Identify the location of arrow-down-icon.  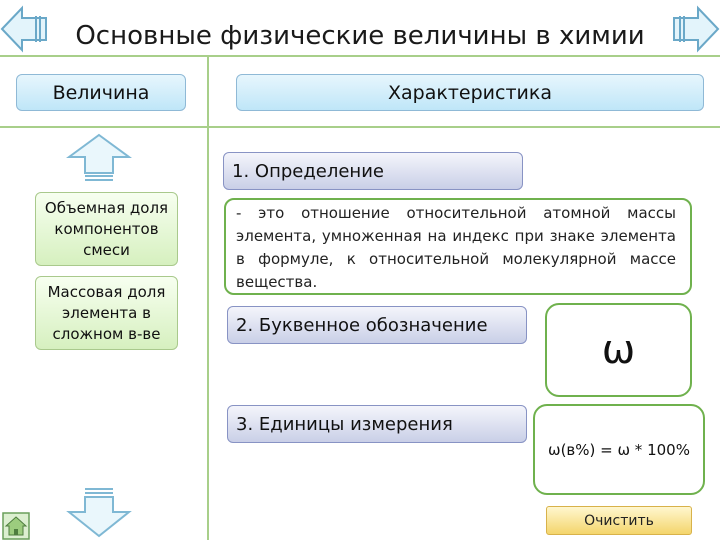
(99, 513).